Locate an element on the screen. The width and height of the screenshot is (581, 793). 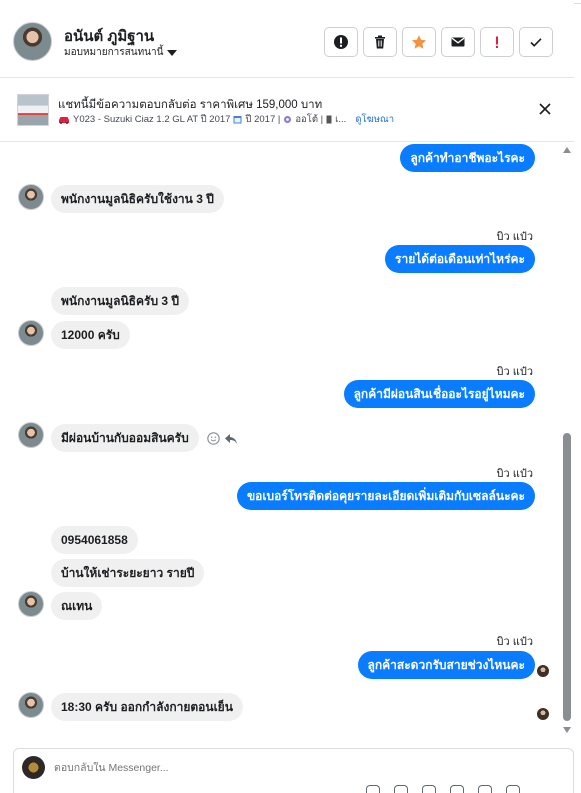
envelope-icon is located at coordinates (458, 42).